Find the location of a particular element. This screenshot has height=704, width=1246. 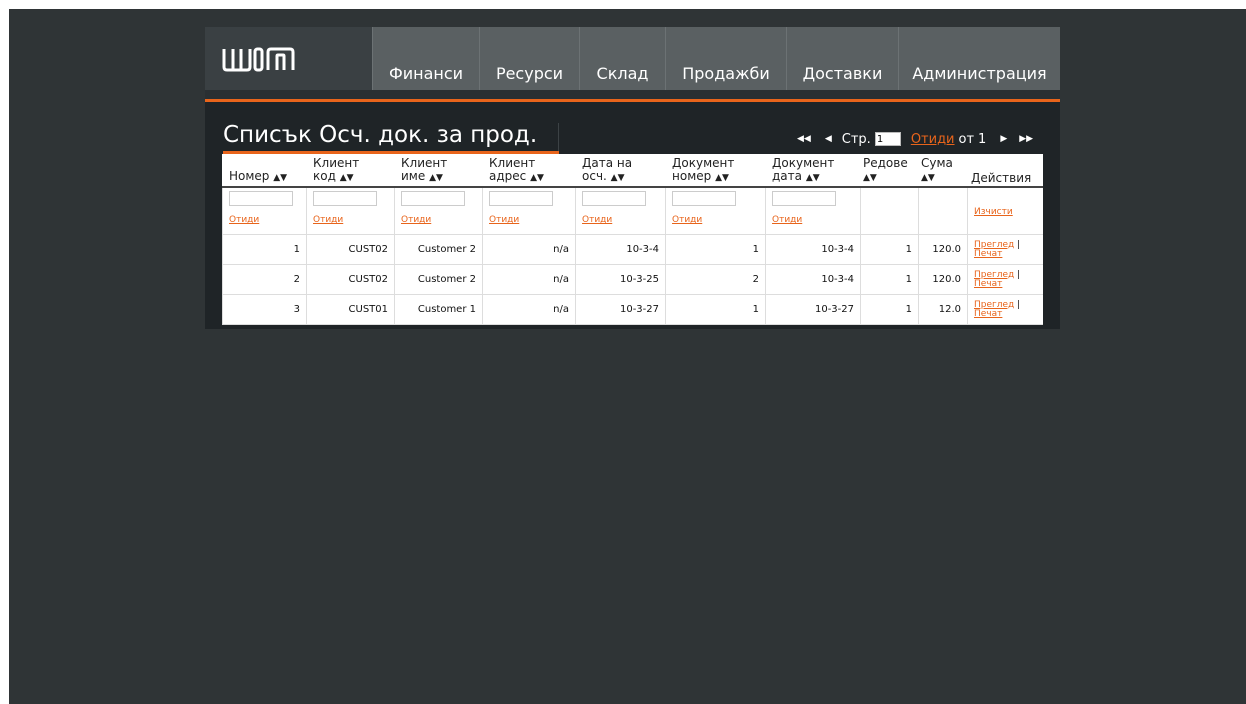

cell-date: 10-3-25 is located at coordinates (620, 279).